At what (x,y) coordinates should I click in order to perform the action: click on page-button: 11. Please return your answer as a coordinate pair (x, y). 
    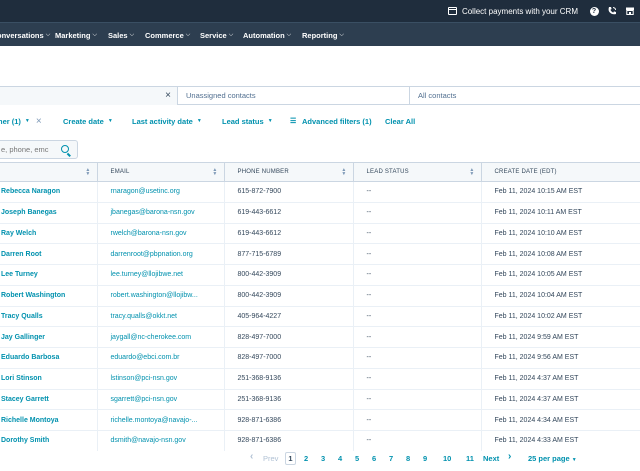
    Looking at the image, I should click on (470, 458).